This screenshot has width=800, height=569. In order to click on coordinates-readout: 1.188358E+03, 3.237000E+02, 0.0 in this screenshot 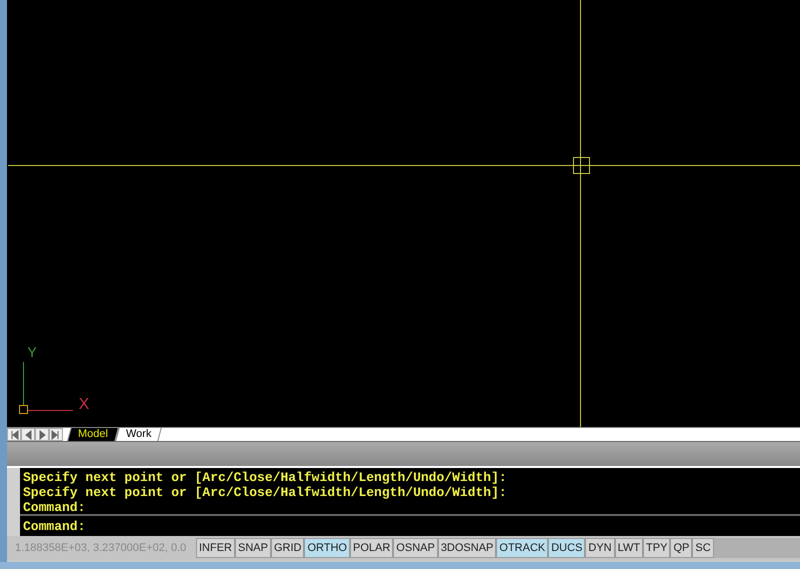, I will do `click(101, 548)`.